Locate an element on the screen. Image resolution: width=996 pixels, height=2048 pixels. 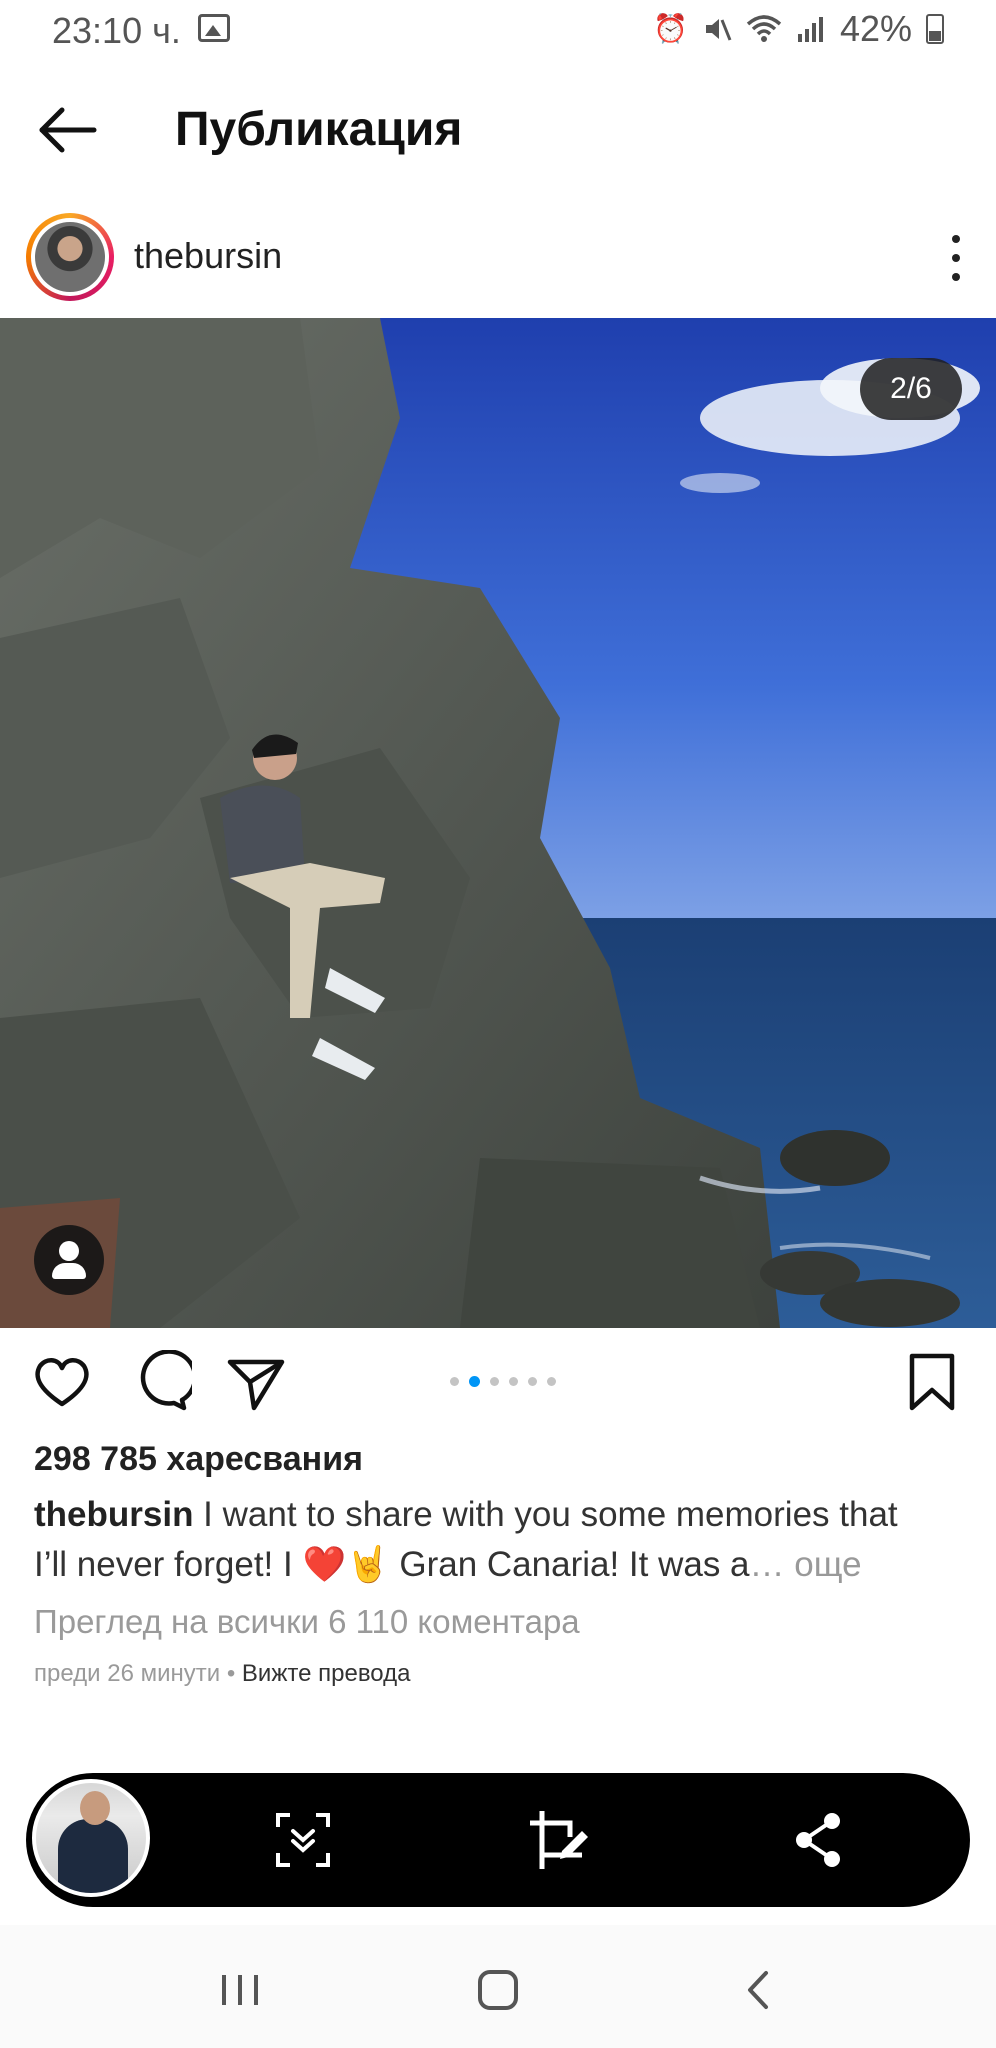
heart-icon is located at coordinates (62, 1382).